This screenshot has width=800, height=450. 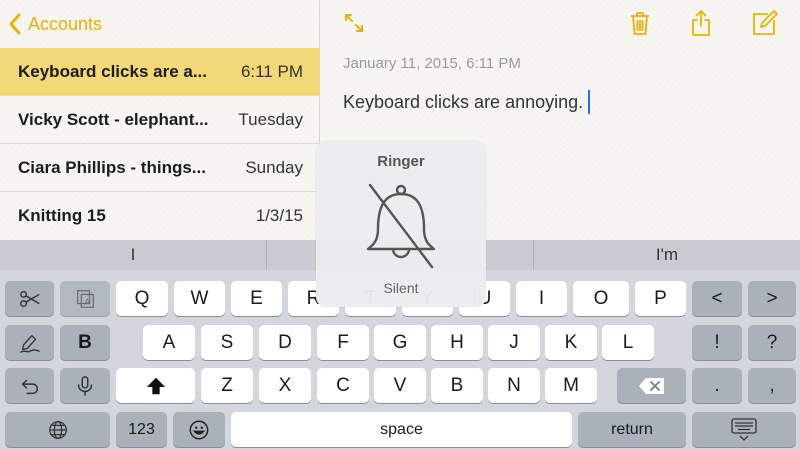 What do you see at coordinates (772, 342) in the screenshot?
I see `question-key: ?` at bounding box center [772, 342].